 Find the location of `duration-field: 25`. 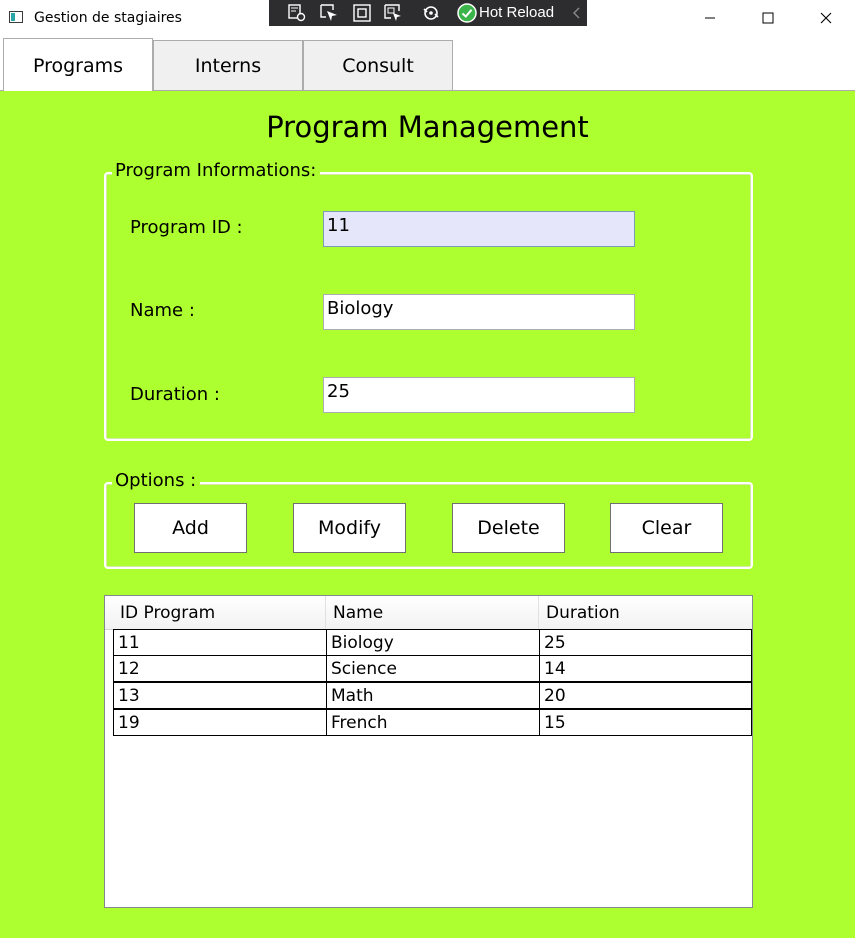

duration-field: 25 is located at coordinates (479, 395).